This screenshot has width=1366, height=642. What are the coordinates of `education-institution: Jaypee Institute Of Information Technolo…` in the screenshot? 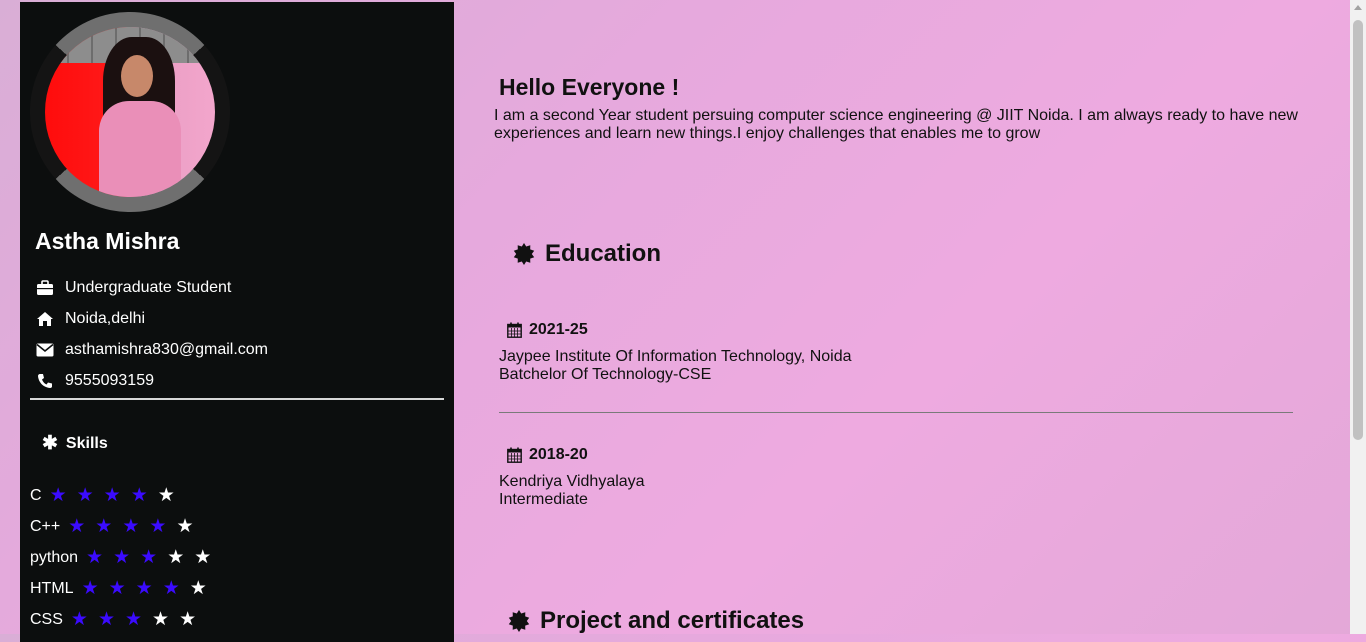 It's located at (675, 356).